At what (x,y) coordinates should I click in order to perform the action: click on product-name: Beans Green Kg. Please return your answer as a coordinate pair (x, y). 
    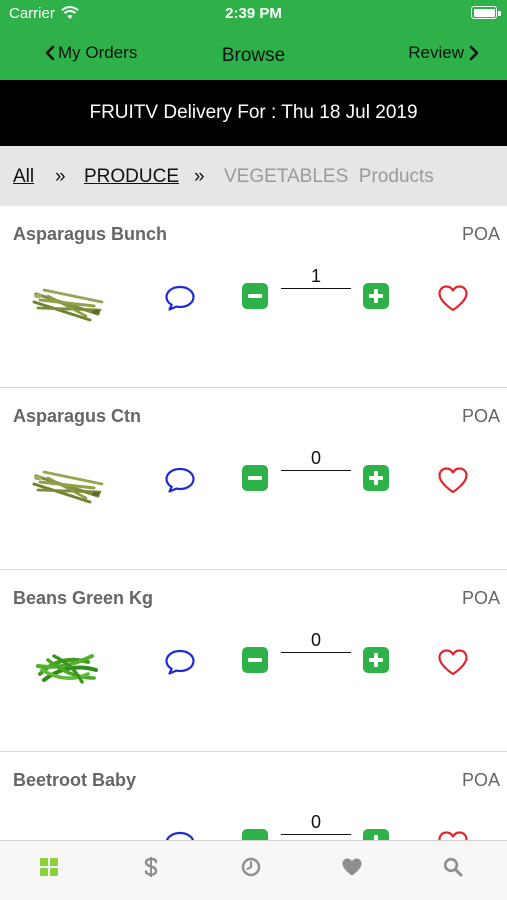
    Looking at the image, I should click on (83, 598).